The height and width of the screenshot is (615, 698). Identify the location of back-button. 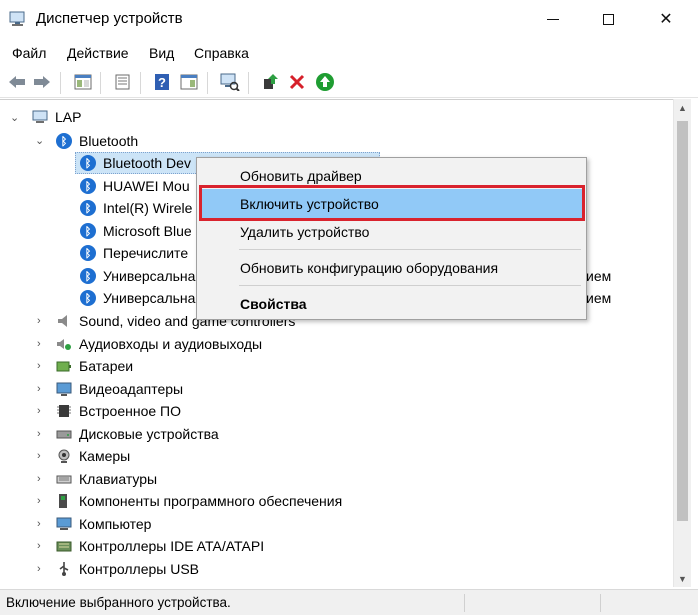
(17, 82).